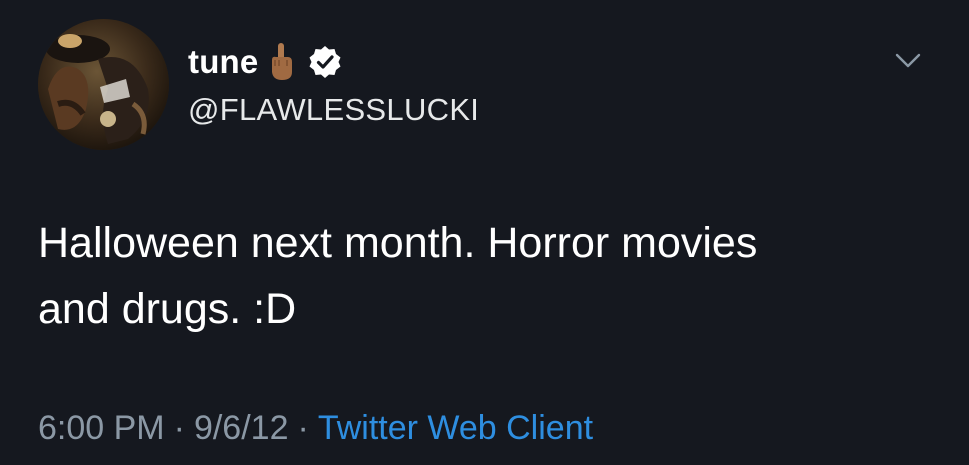 The width and height of the screenshot is (969, 465). I want to click on display-name: tune, so click(223, 62).